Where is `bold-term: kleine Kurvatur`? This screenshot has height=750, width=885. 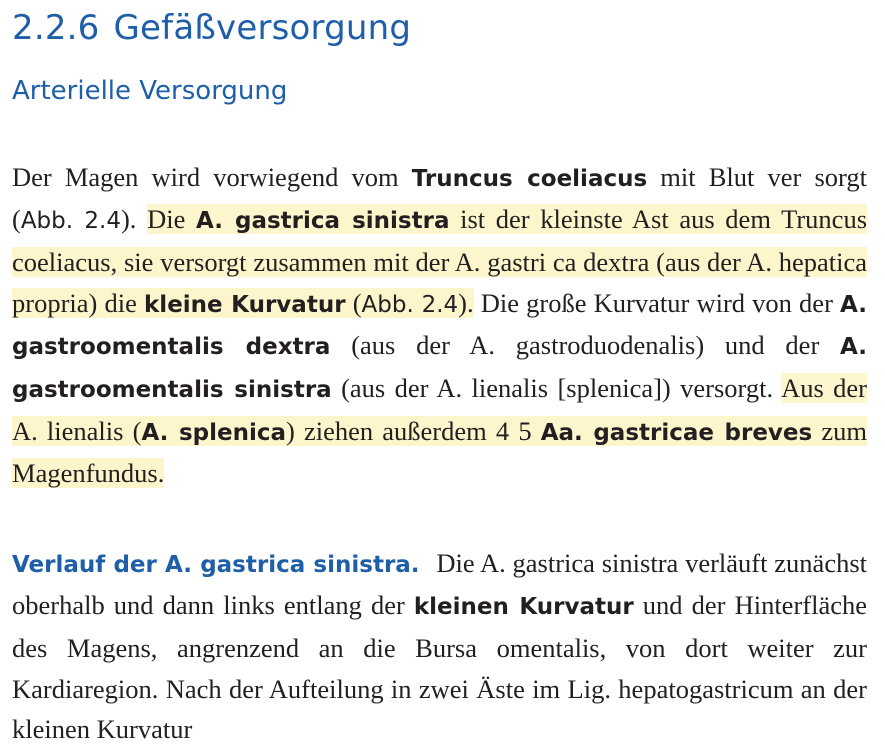
bold-term: kleine Kurvatur is located at coordinates (245, 305).